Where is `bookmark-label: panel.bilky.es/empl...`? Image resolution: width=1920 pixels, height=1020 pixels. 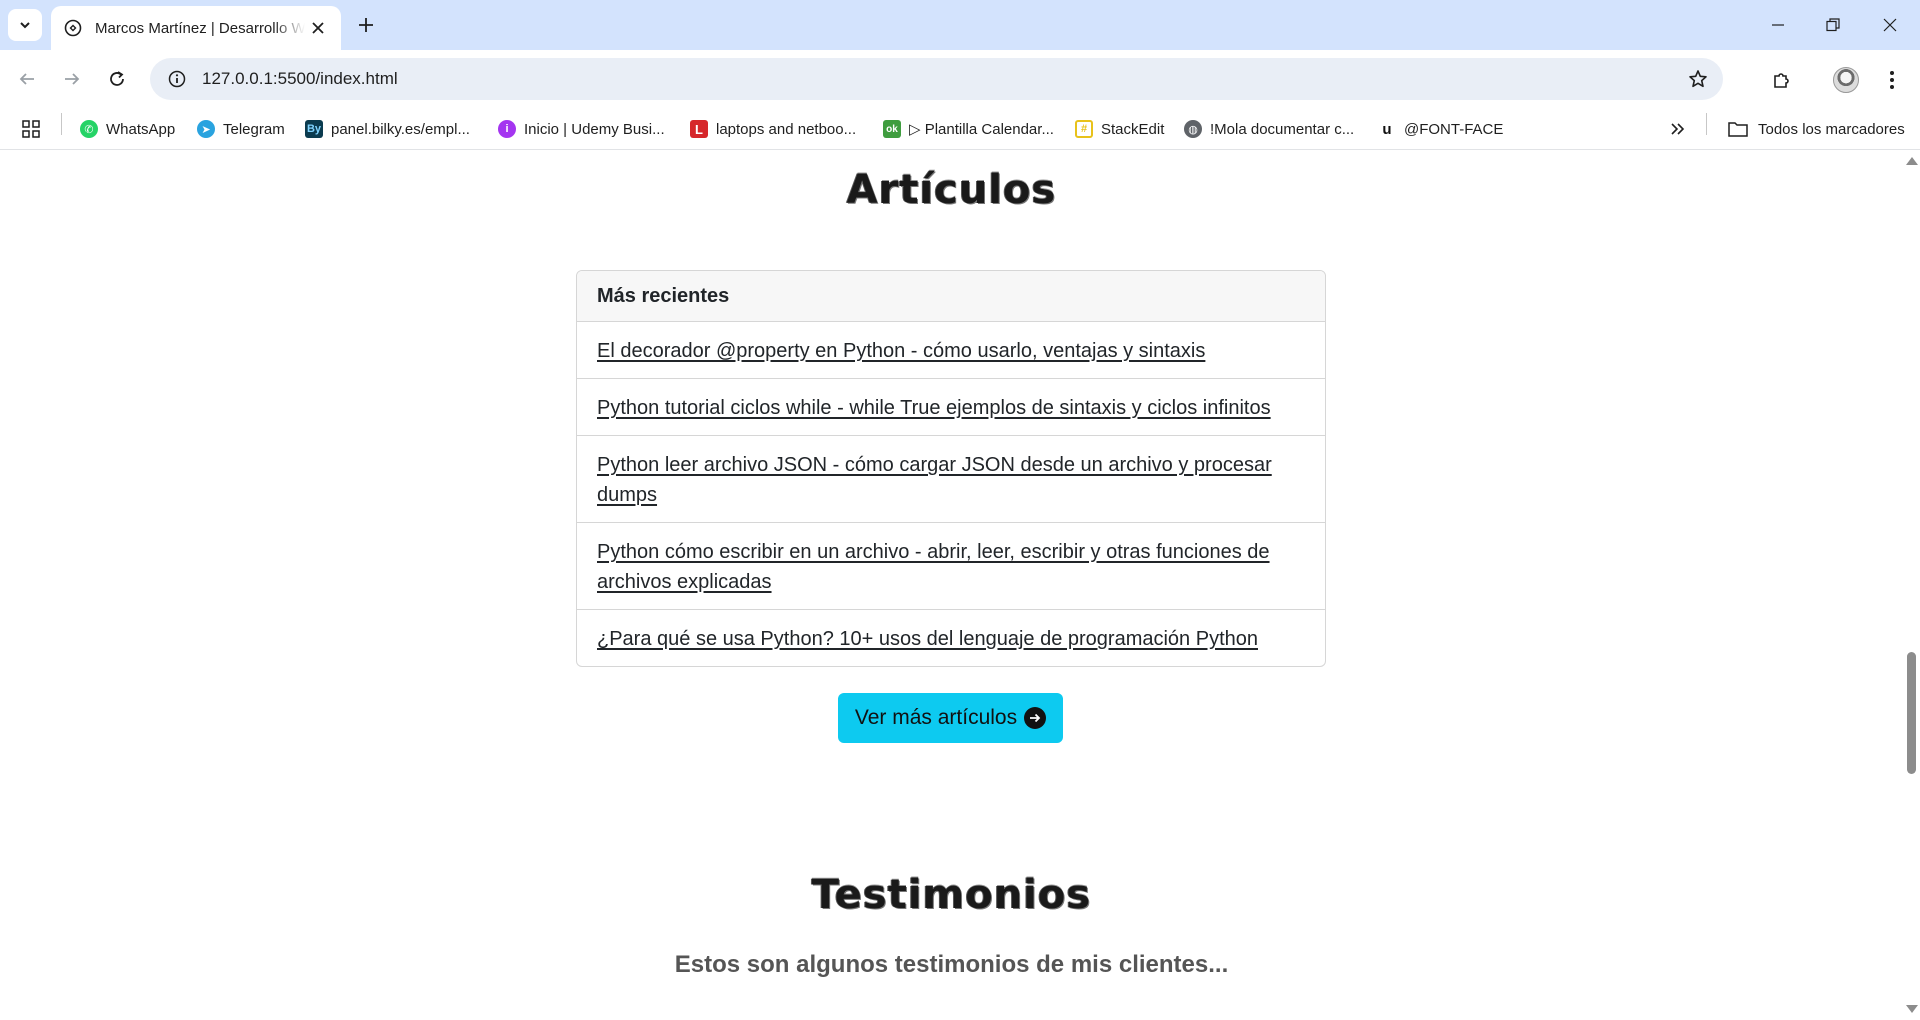 bookmark-label: panel.bilky.es/empl... is located at coordinates (400, 129).